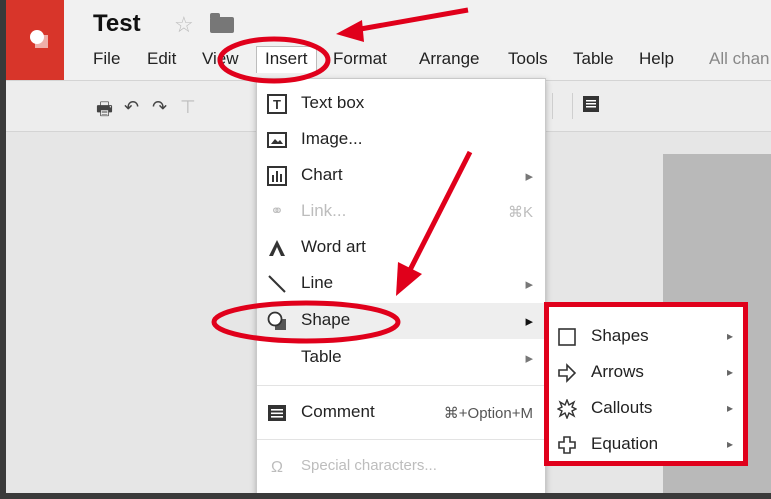 The width and height of the screenshot is (771, 499). What do you see at coordinates (567, 373) in the screenshot?
I see `arrow-icon` at bounding box center [567, 373].